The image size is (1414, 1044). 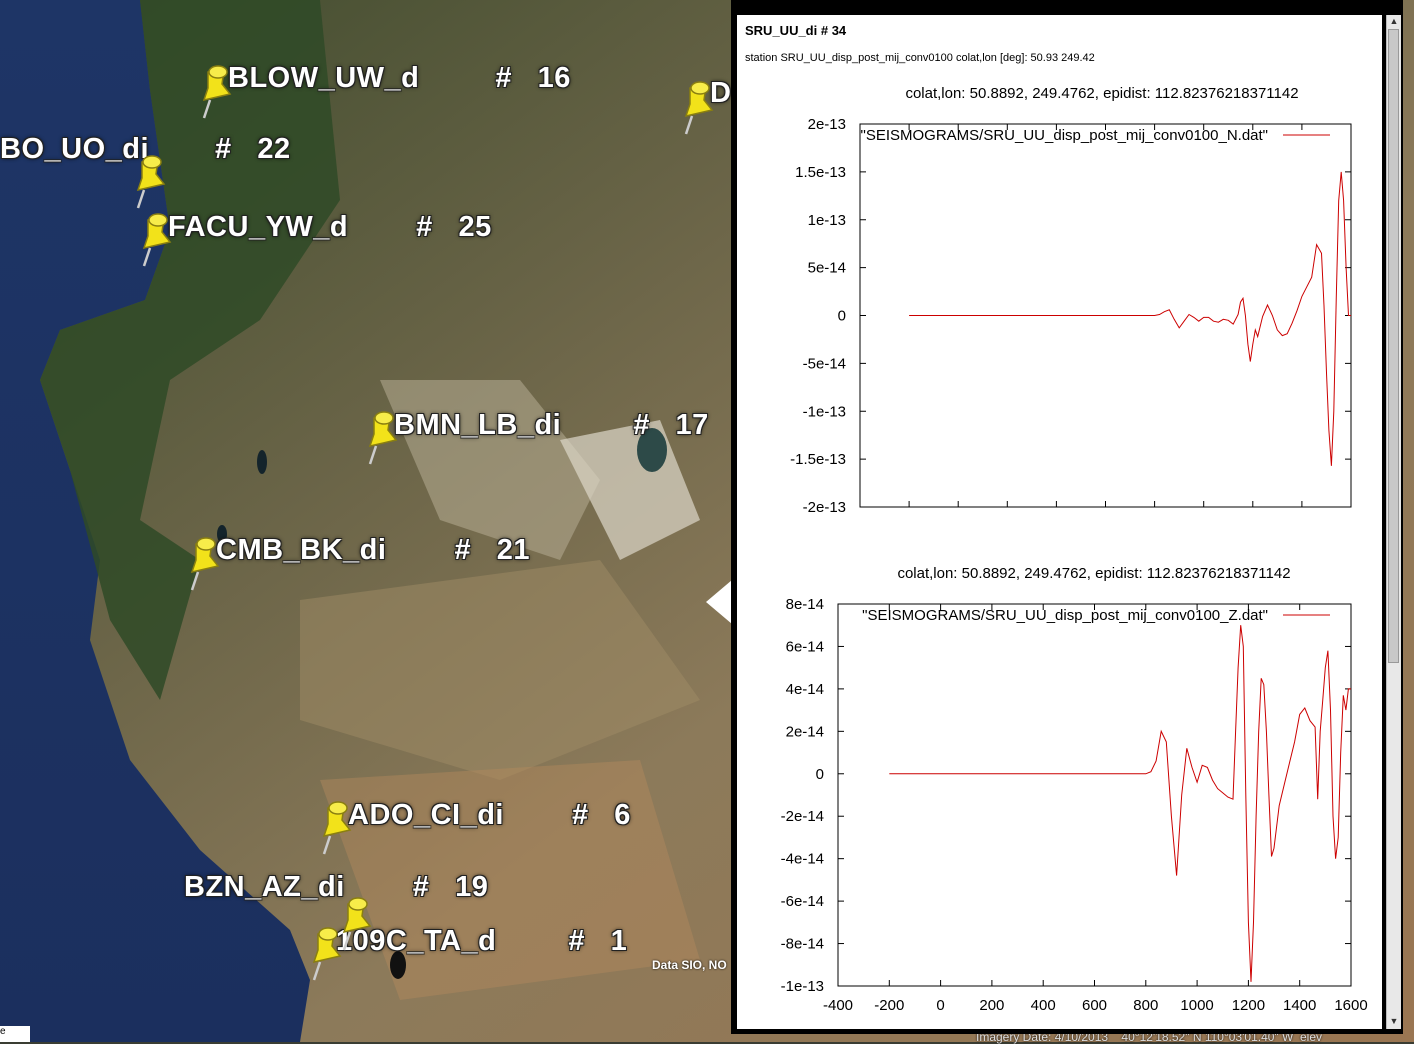 What do you see at coordinates (324, 78) in the screenshot?
I see `marker-name: BLOW_UW_d` at bounding box center [324, 78].